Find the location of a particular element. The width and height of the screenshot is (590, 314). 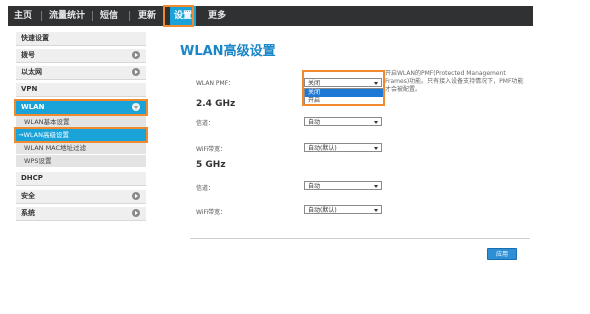

sidebar-item-label: 安全 is located at coordinates (28, 196).